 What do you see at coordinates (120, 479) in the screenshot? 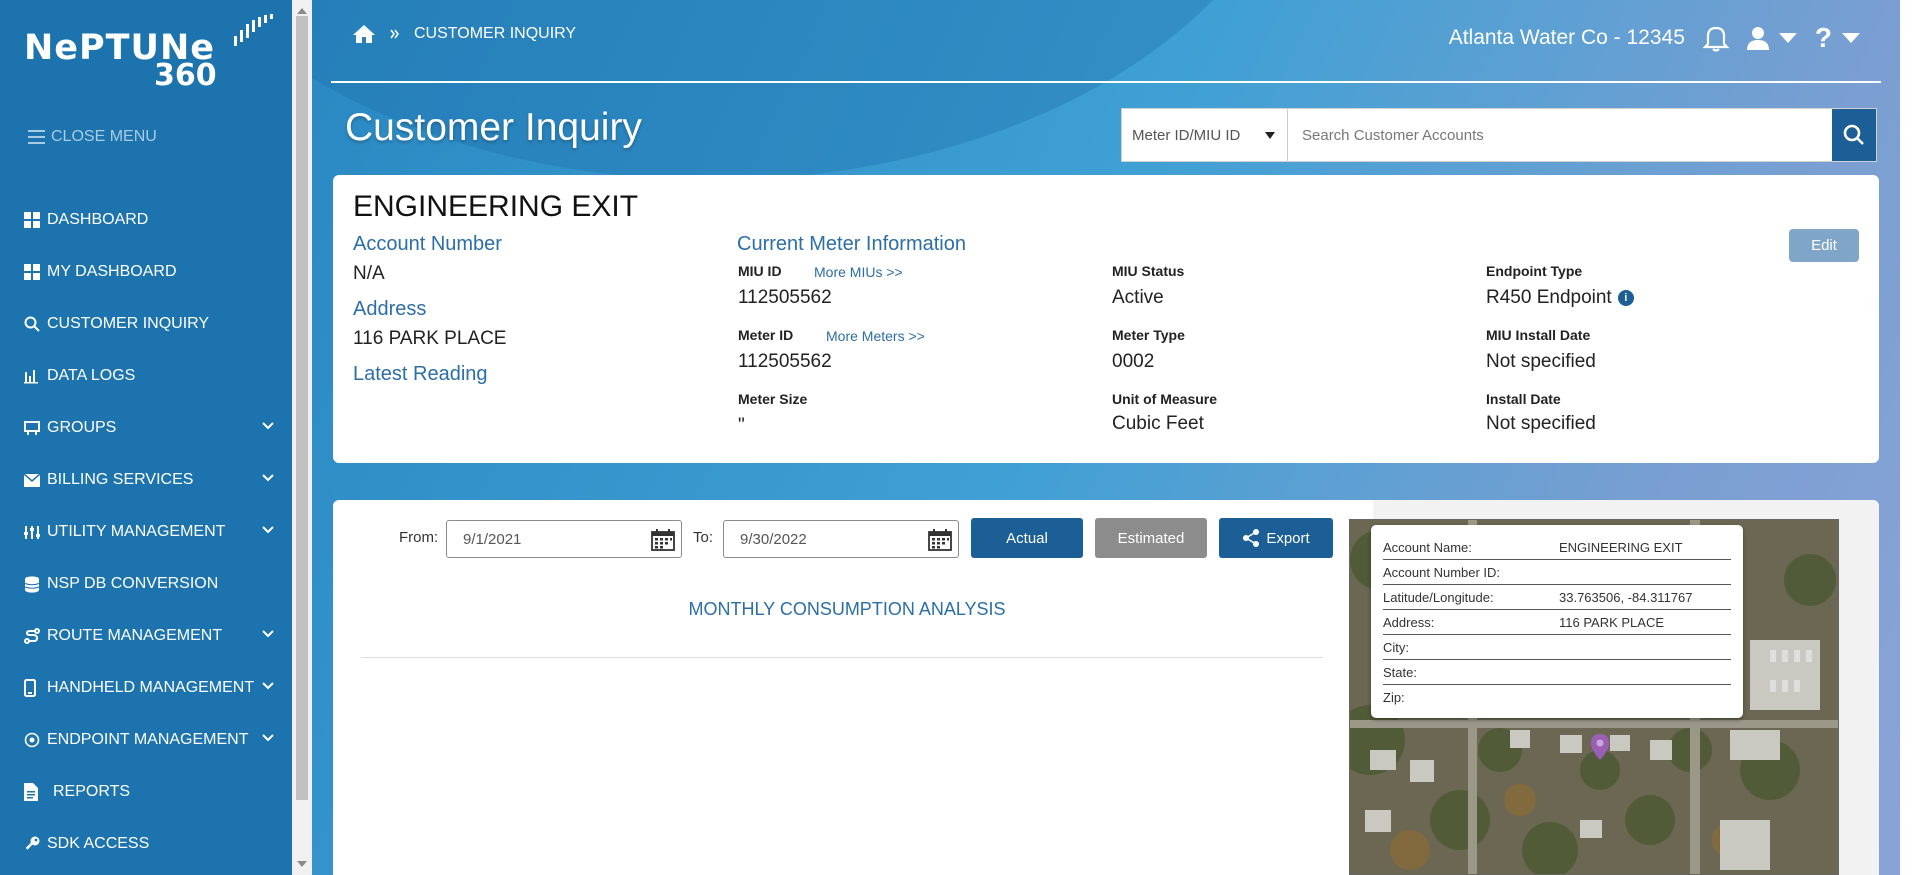
I see `sidebar-item-label: BILLING SERVICES` at bounding box center [120, 479].